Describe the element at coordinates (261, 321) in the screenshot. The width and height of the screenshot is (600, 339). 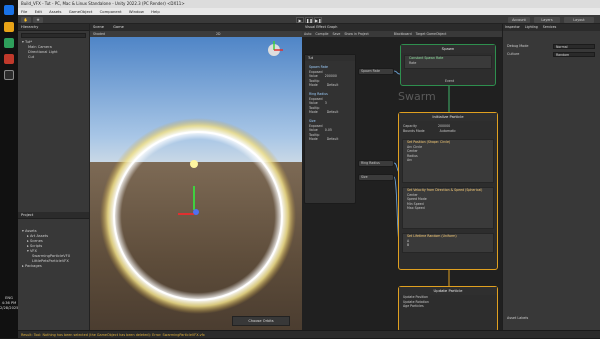
I see `camera-orbit-button: Choose Orbits` at that location.